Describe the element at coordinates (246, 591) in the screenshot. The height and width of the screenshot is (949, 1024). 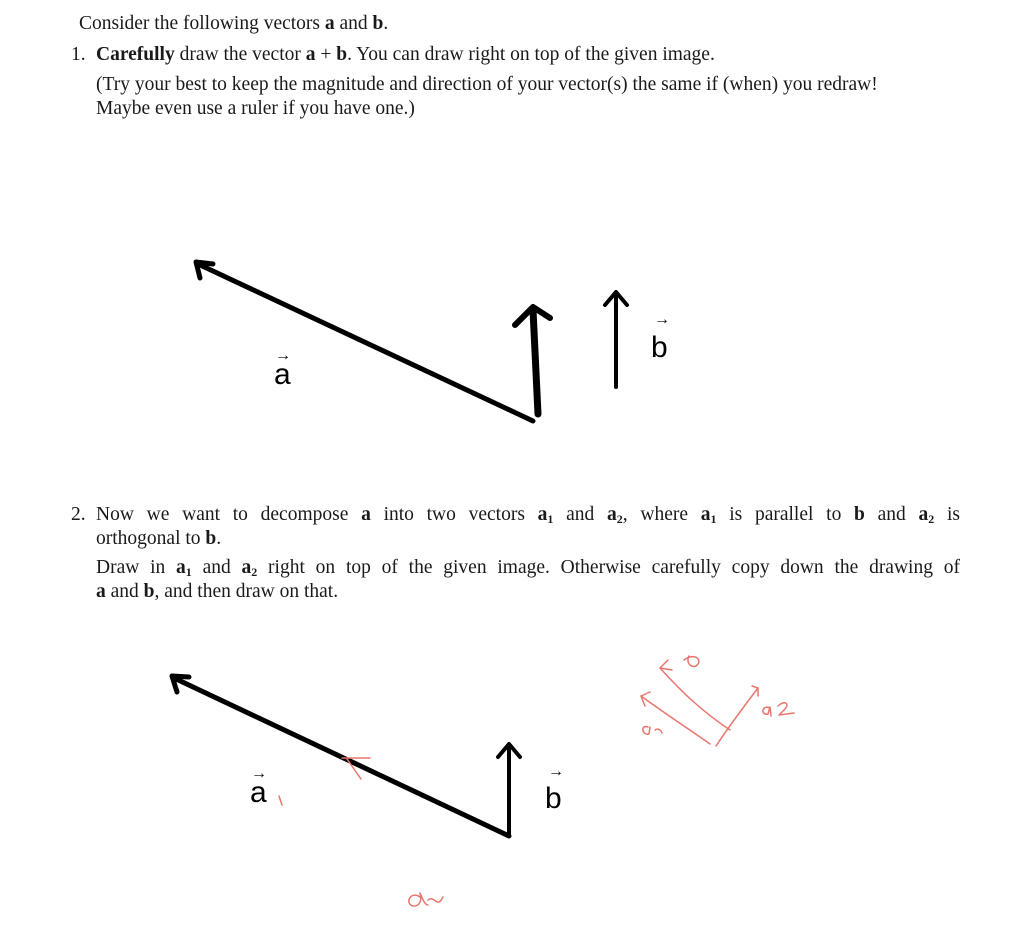
I see `q2-text: , and then draw on that.` at that location.